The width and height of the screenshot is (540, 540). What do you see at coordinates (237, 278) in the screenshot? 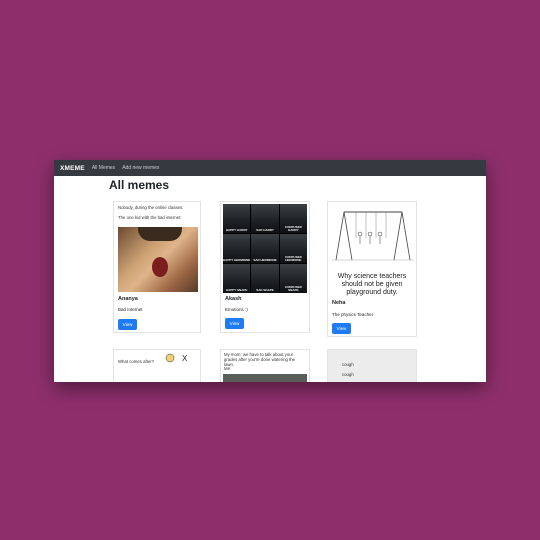
I see `grid-cell: HAPPY SNAPE` at bounding box center [237, 278].